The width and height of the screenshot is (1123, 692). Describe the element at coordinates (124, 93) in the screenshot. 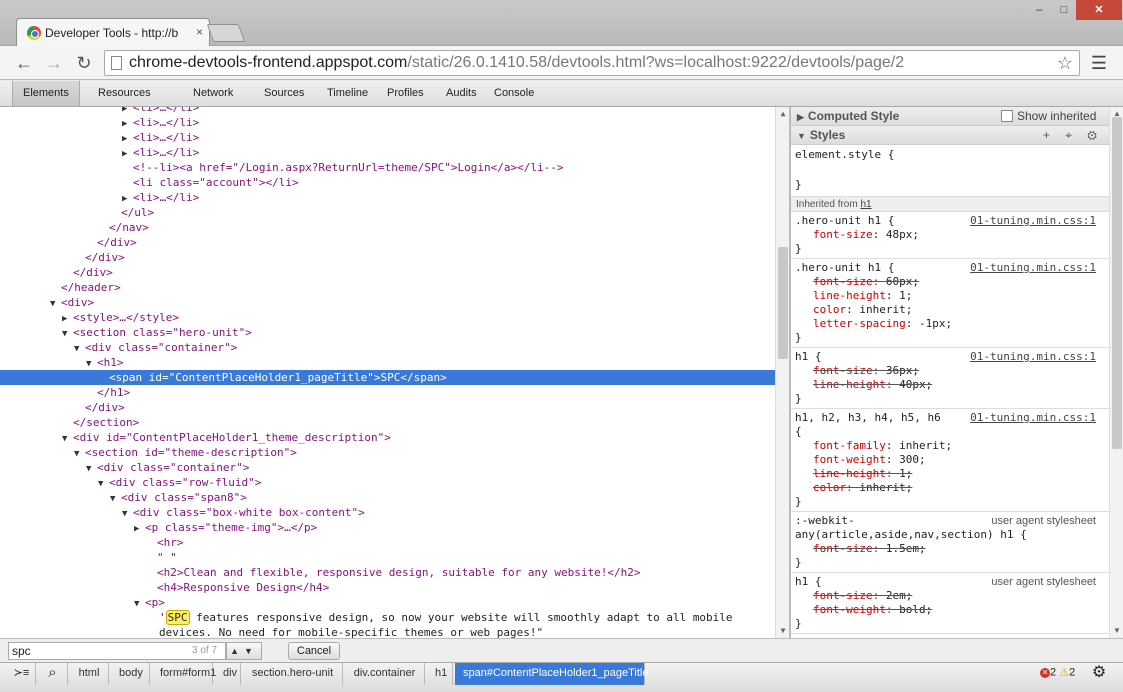

I see `tab-resources: Resources` at that location.